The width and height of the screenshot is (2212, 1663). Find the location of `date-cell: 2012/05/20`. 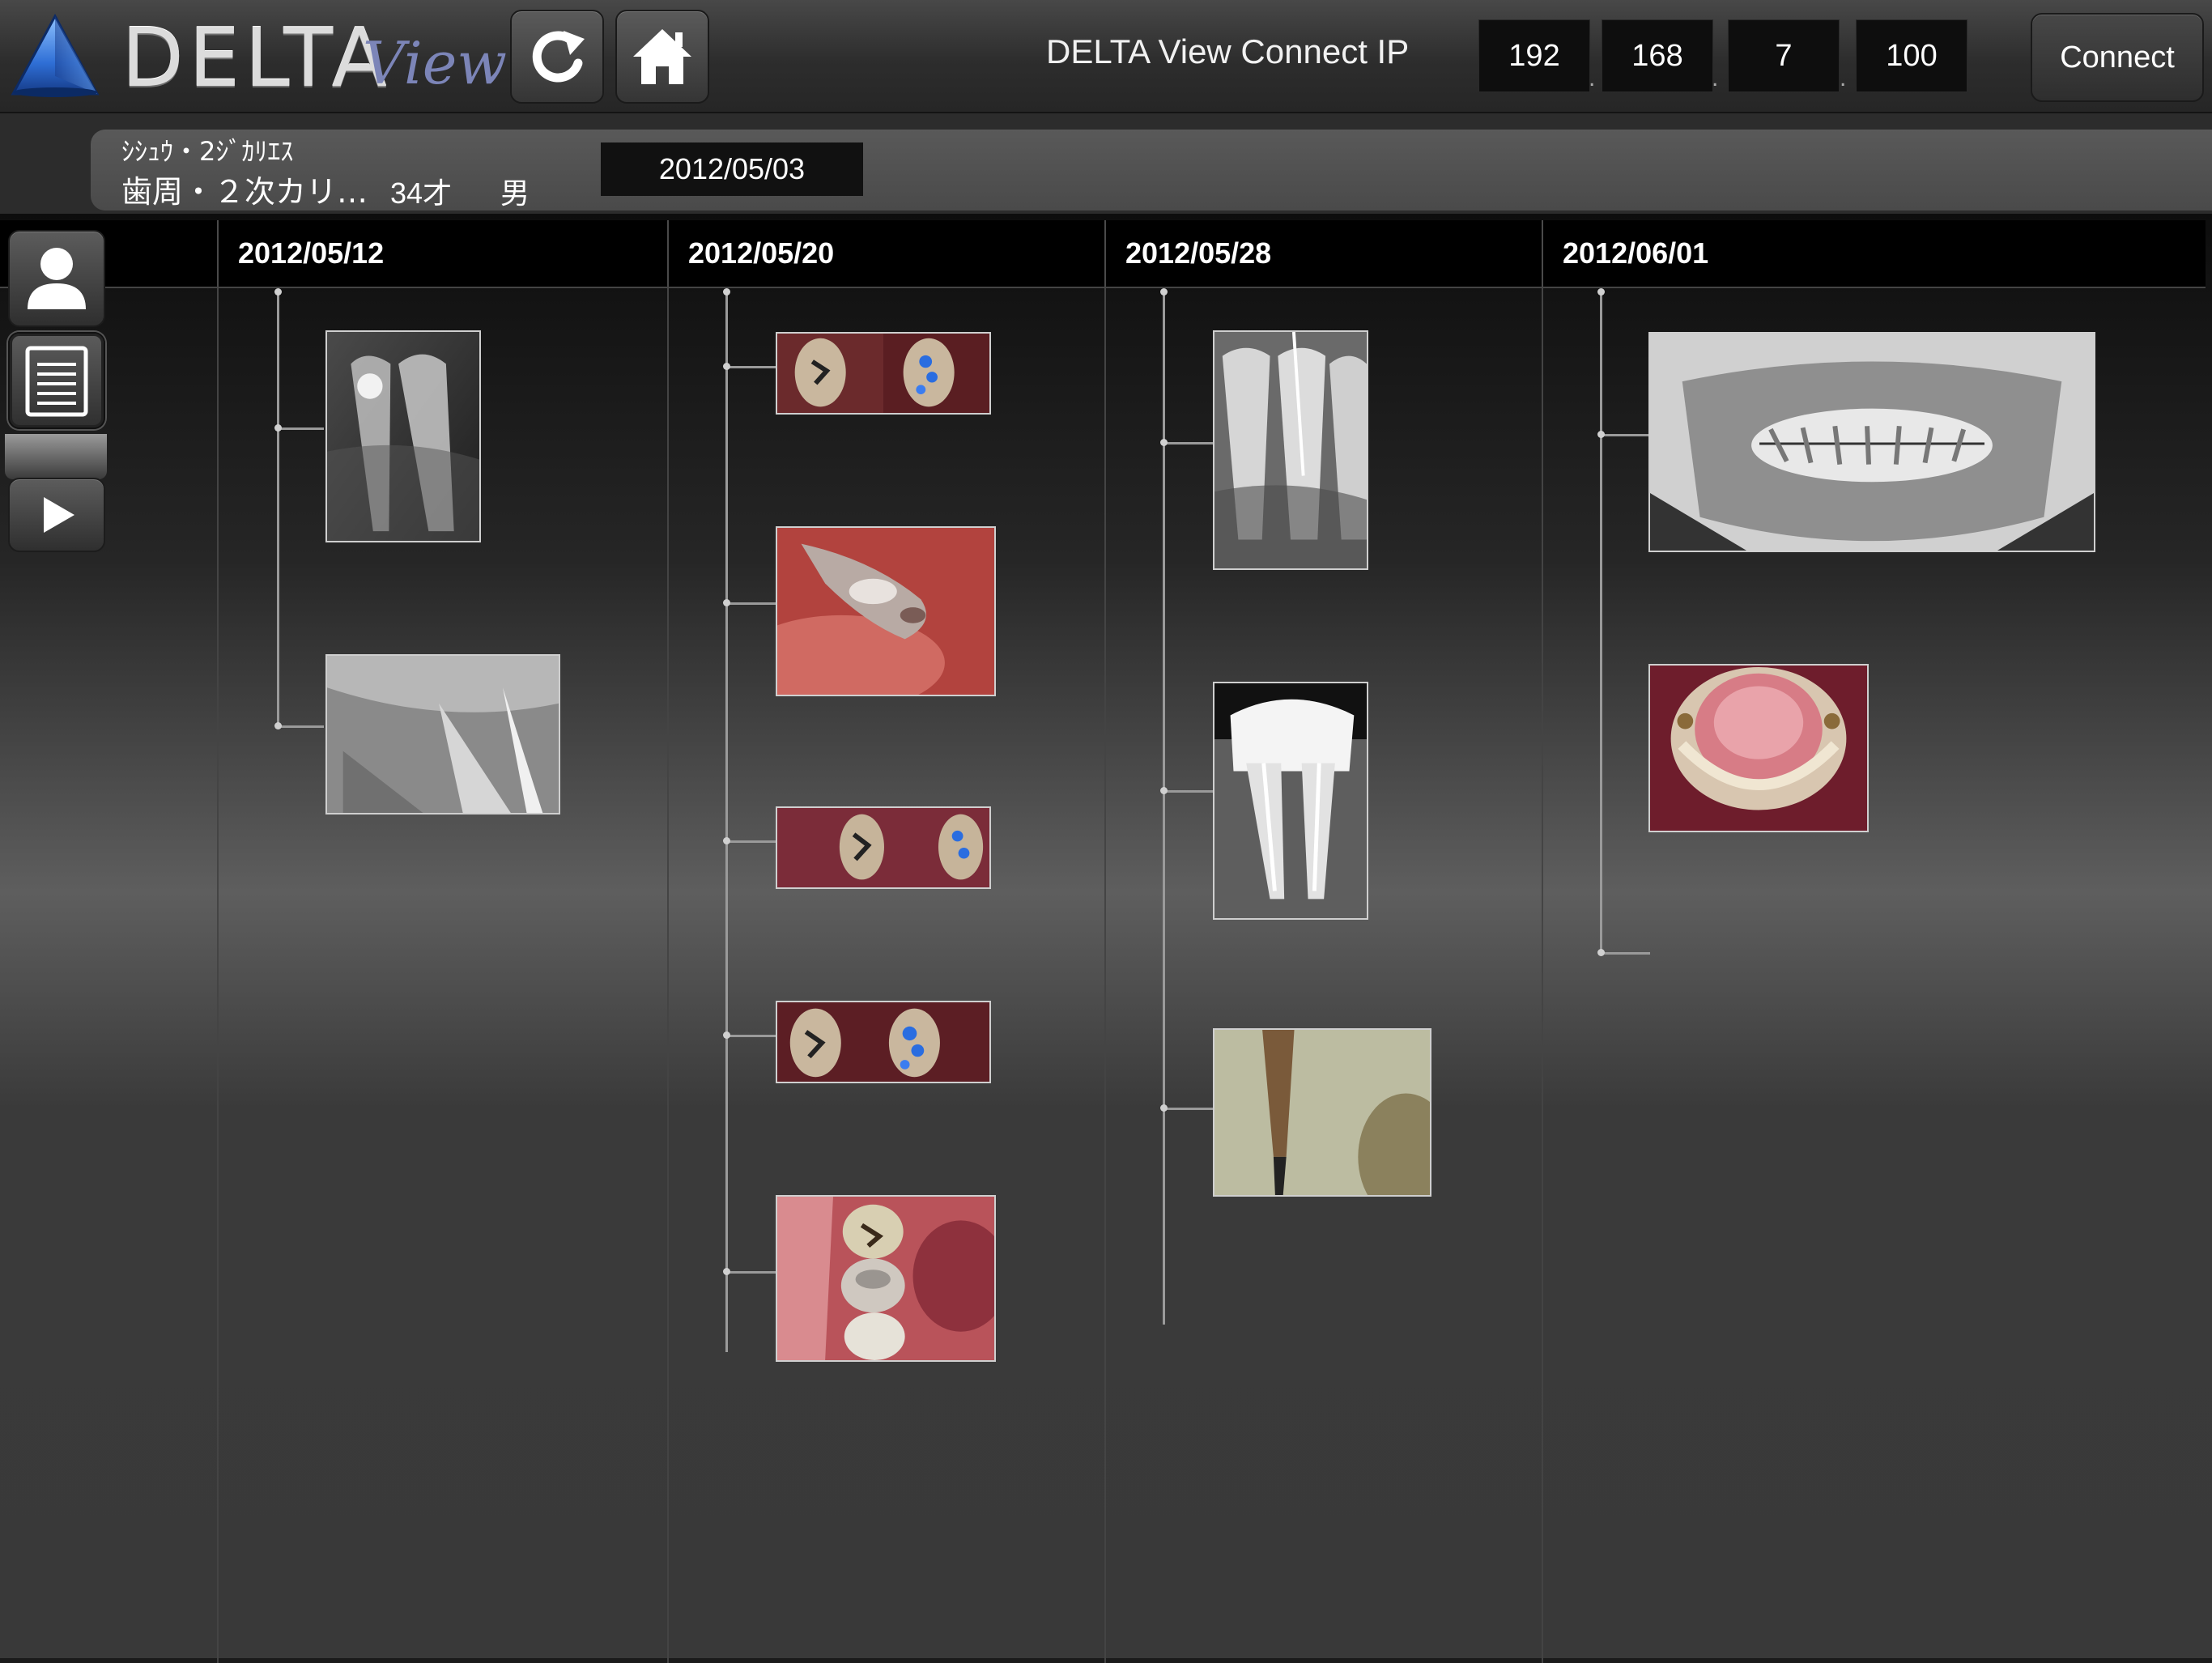

date-cell: 2012/05/20 is located at coordinates (886, 253).